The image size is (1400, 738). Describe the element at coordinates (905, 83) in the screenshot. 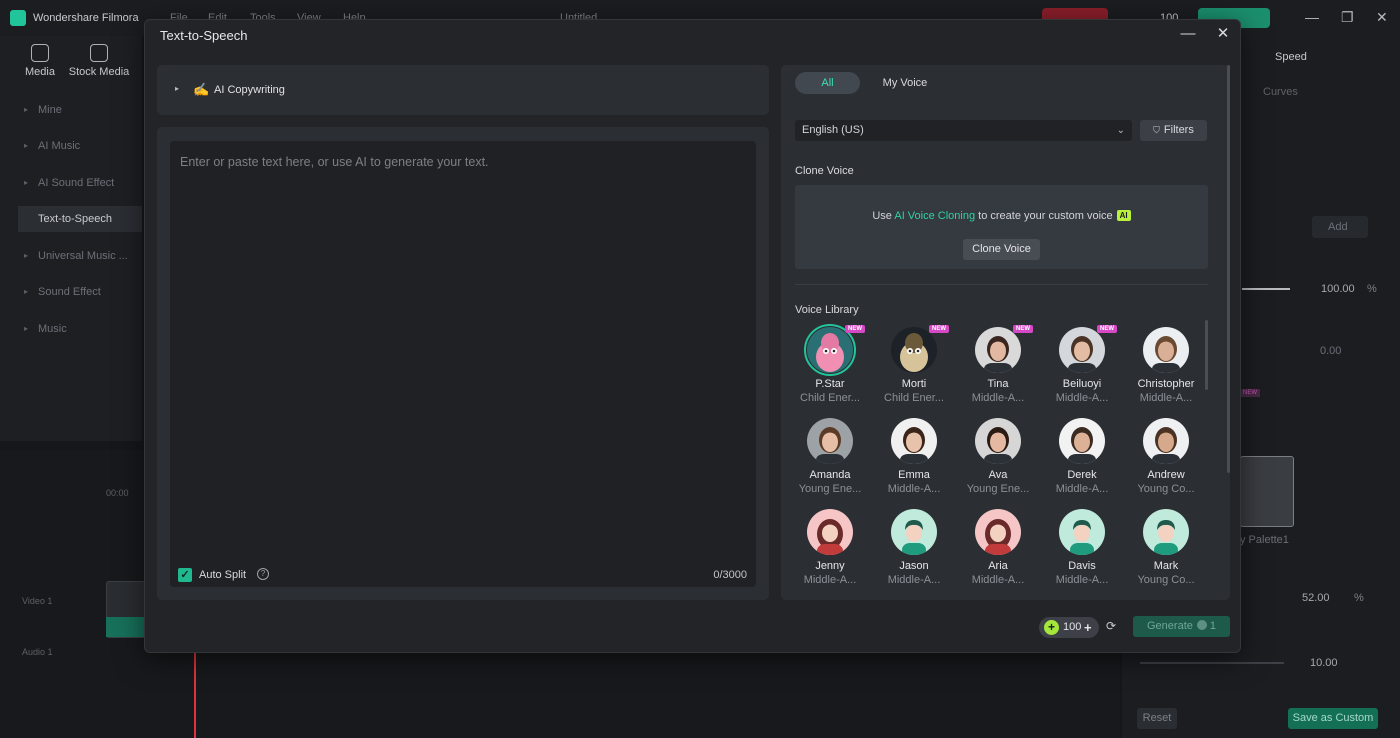

I see `tab-my-voice: My Voice` at that location.